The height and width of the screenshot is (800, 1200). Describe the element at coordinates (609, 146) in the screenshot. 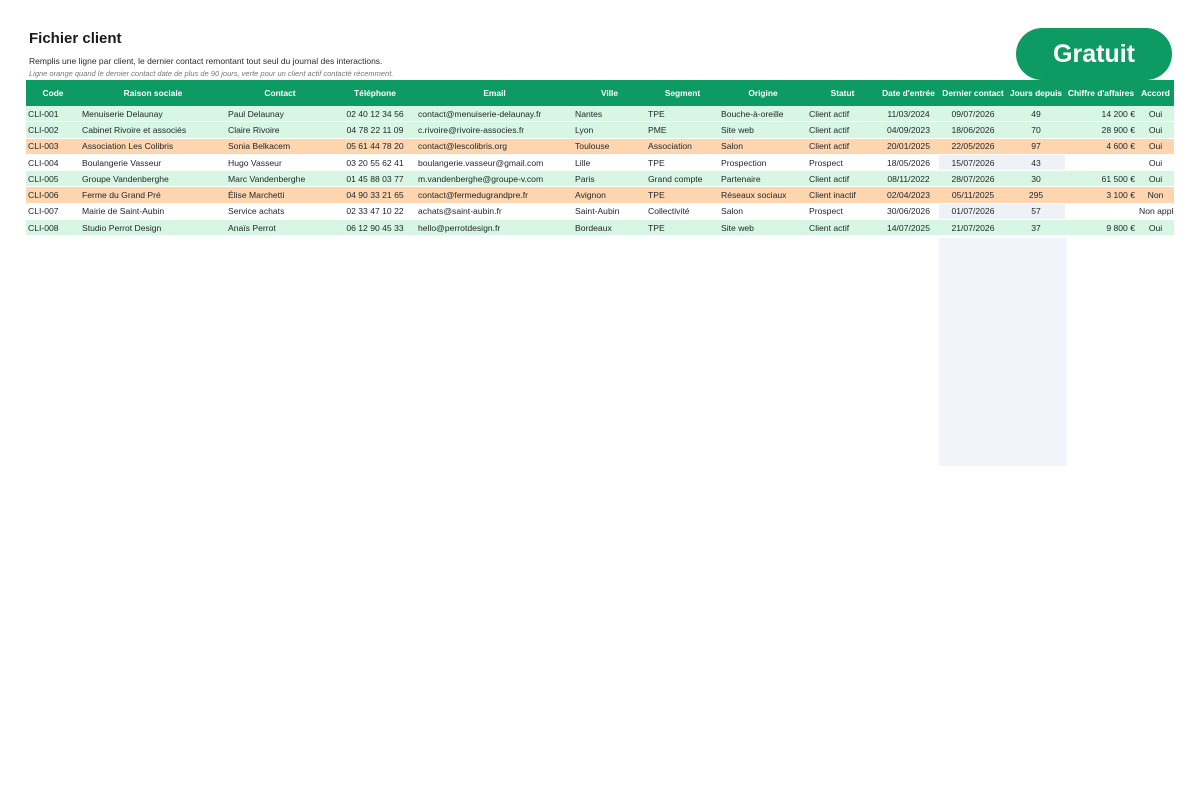

I see `cell-ville: Toulouse` at that location.